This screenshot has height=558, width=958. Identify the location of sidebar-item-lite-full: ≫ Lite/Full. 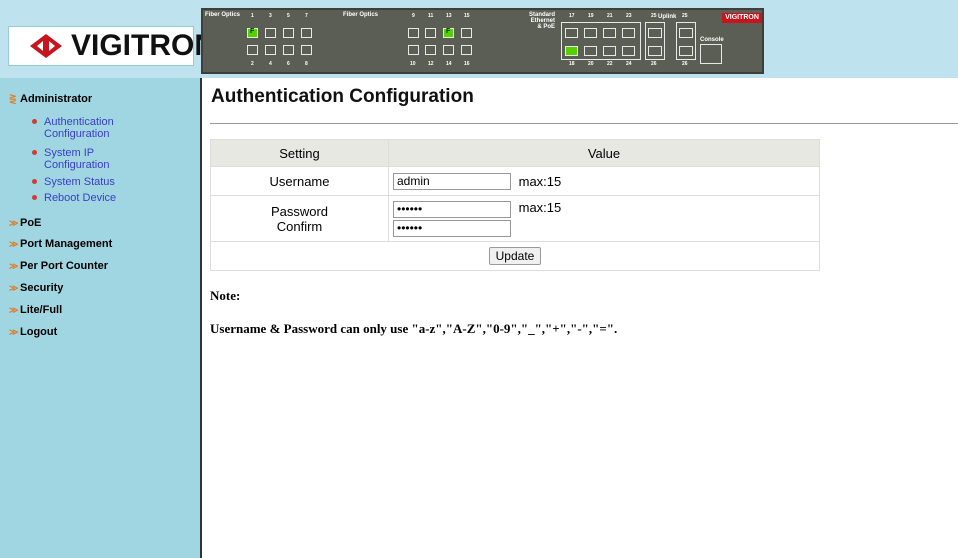
(35, 310).